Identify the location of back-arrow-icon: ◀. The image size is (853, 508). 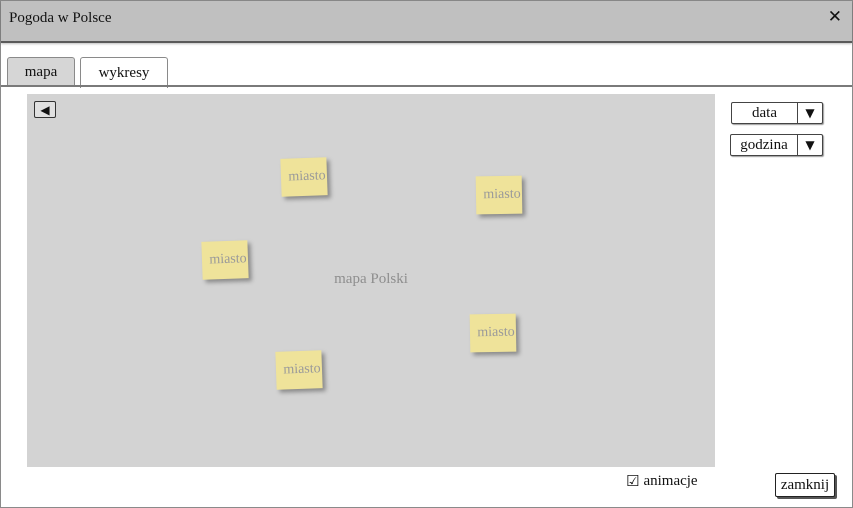
(45, 109).